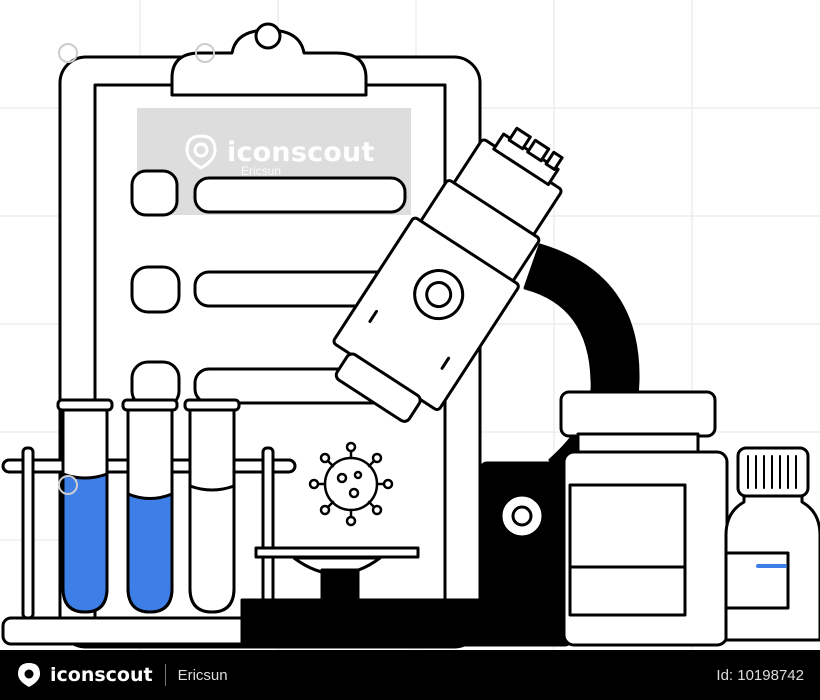 The width and height of the screenshot is (820, 700). Describe the element at coordinates (772, 472) in the screenshot. I see `small-bottle-cap-ridges` at that location.